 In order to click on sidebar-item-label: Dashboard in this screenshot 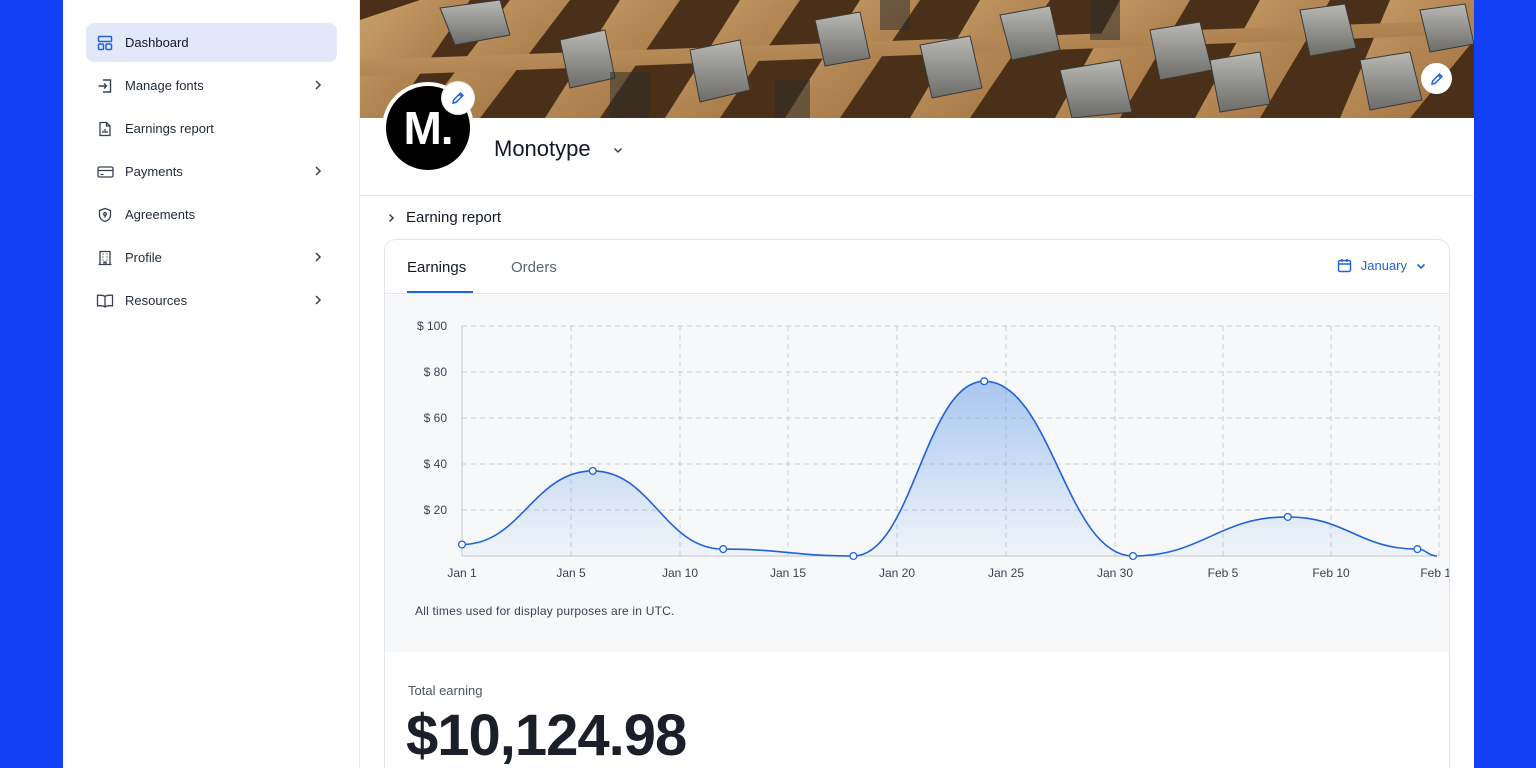, I will do `click(157, 42)`.